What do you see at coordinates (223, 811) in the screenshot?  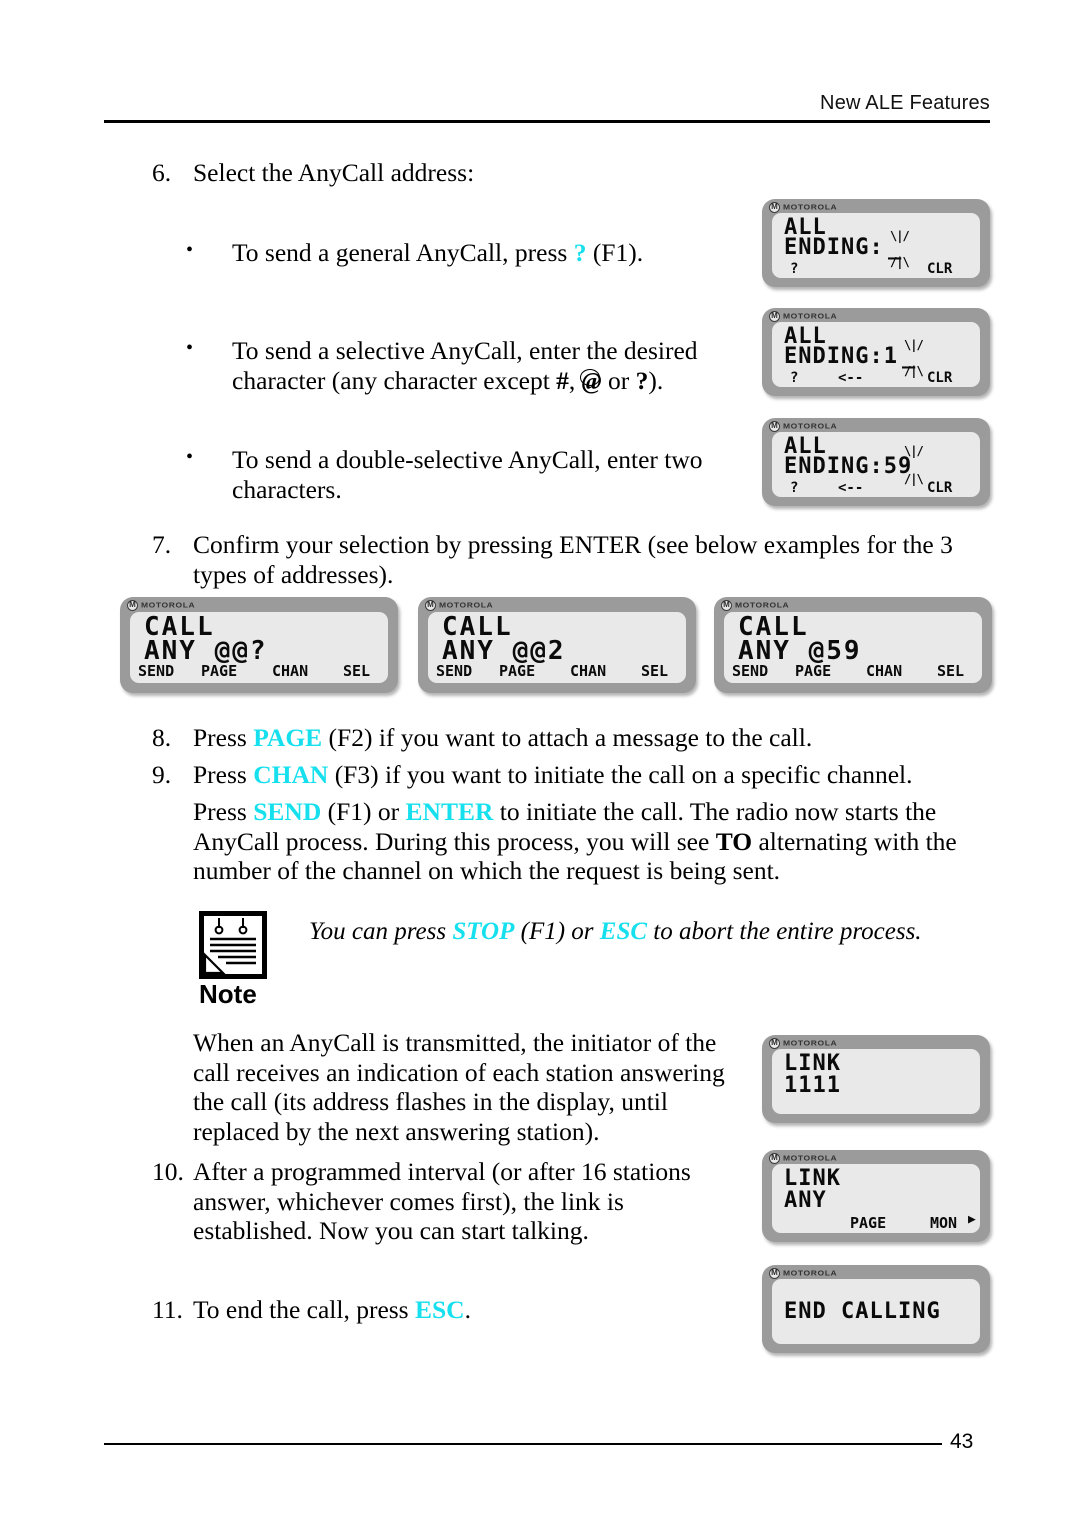 I see `step-9b-pre: Press` at bounding box center [223, 811].